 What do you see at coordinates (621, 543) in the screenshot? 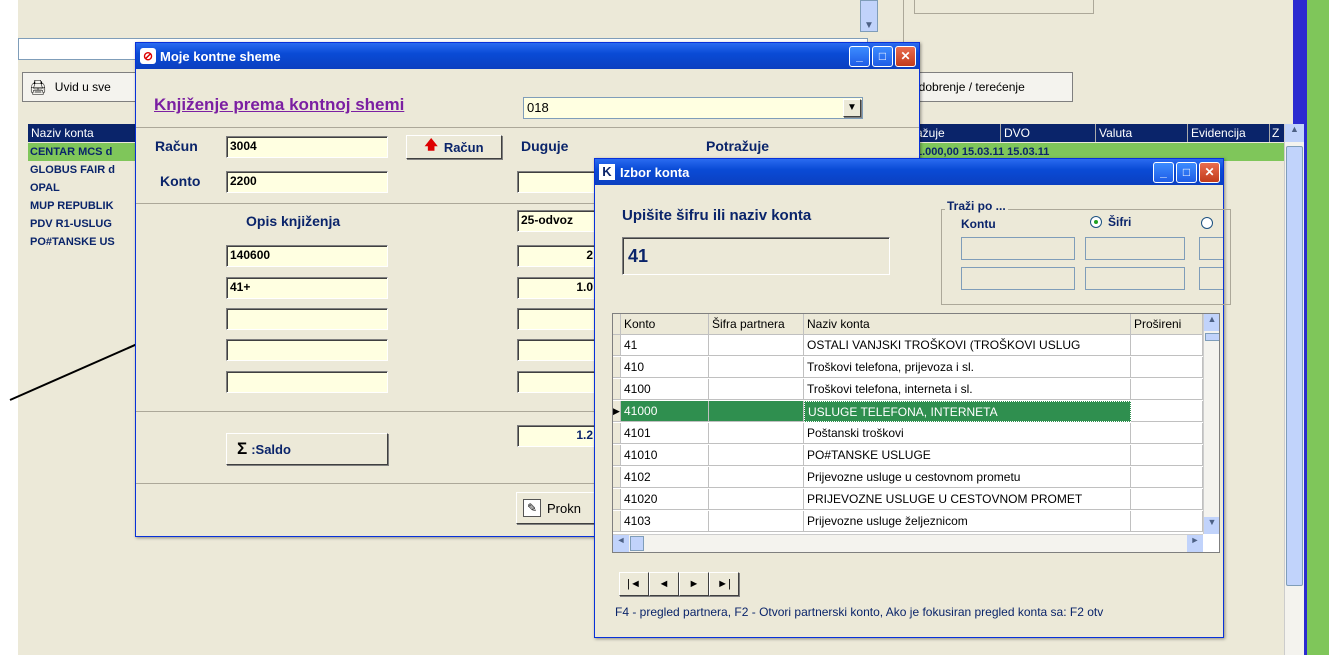
I see `scroll-left-icon: ◄` at bounding box center [621, 543].